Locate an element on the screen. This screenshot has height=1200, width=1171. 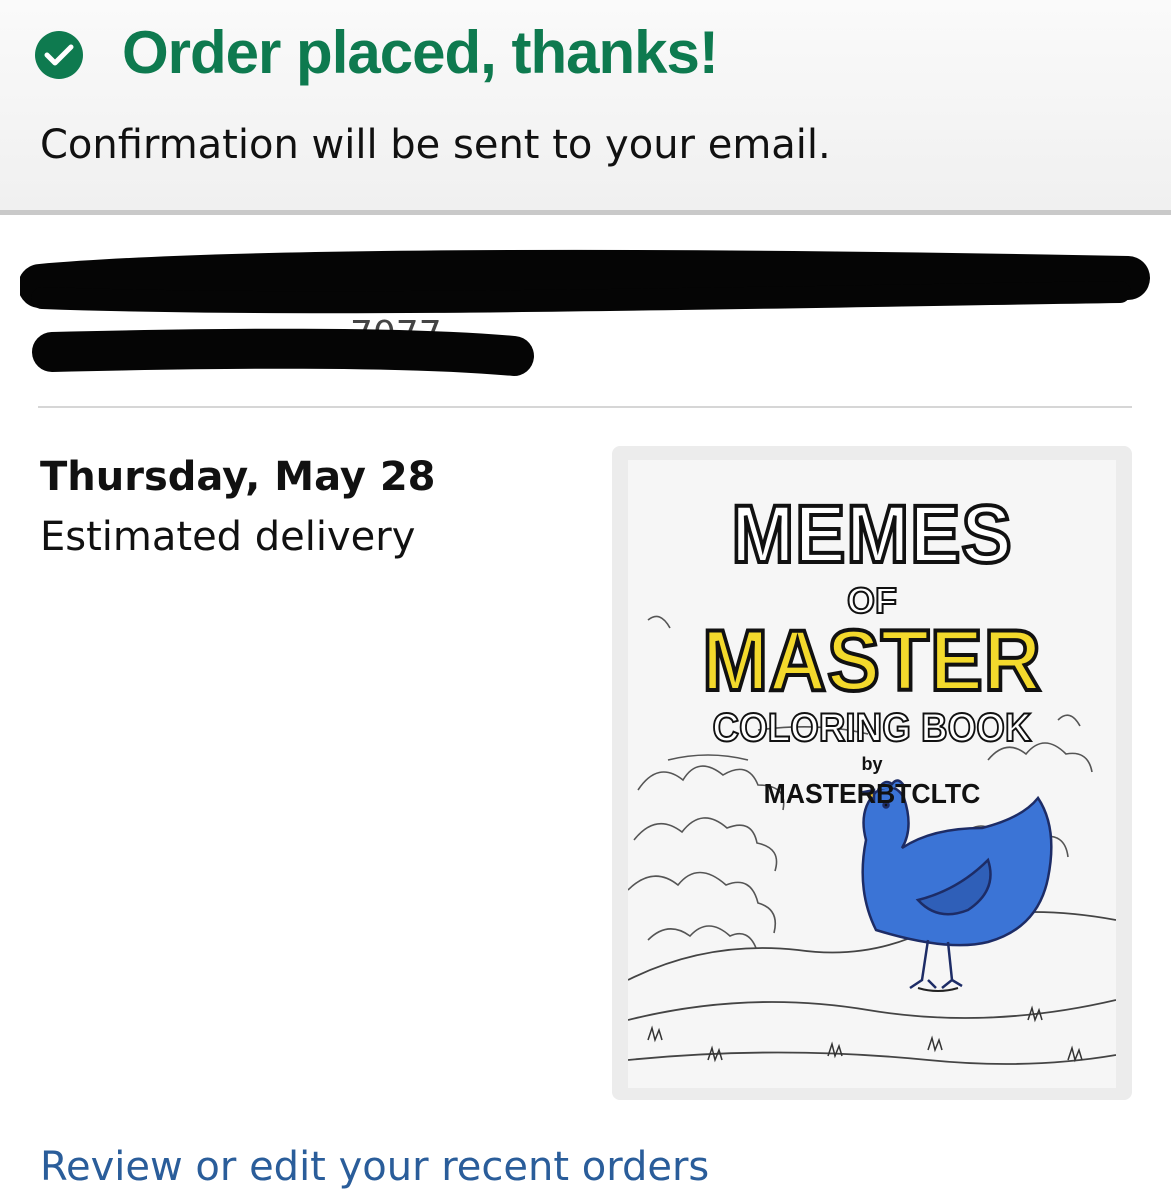
confirmation-message: Confirmation will be sent to your email. is located at coordinates (435, 145).